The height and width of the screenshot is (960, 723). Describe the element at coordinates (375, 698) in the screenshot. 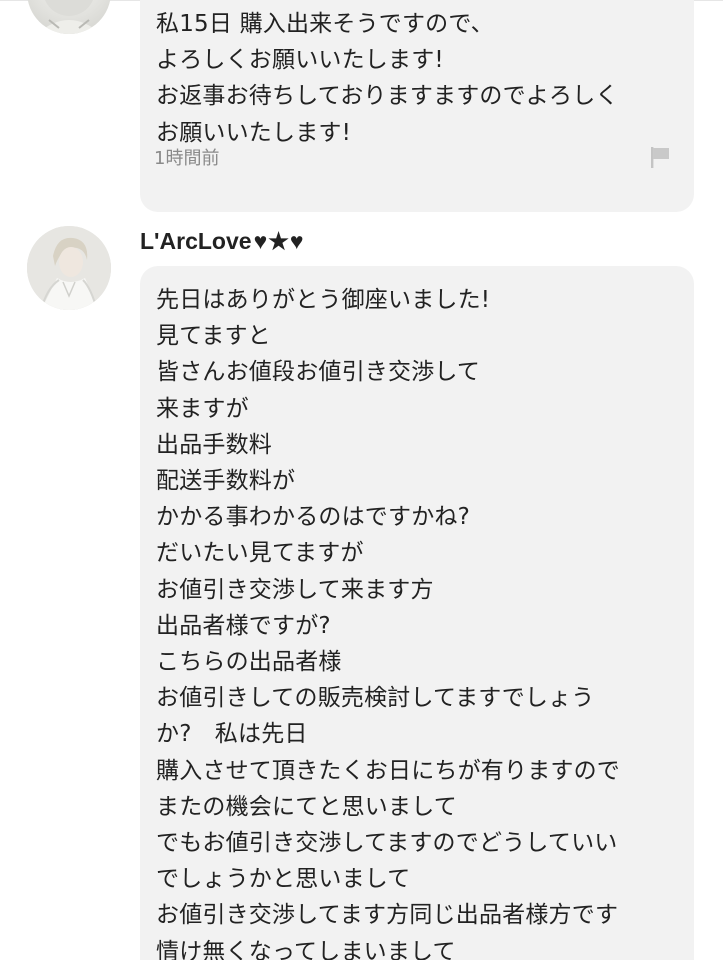

I see `comment-text-line: お値引きしての販売検討してますでしょう` at that location.